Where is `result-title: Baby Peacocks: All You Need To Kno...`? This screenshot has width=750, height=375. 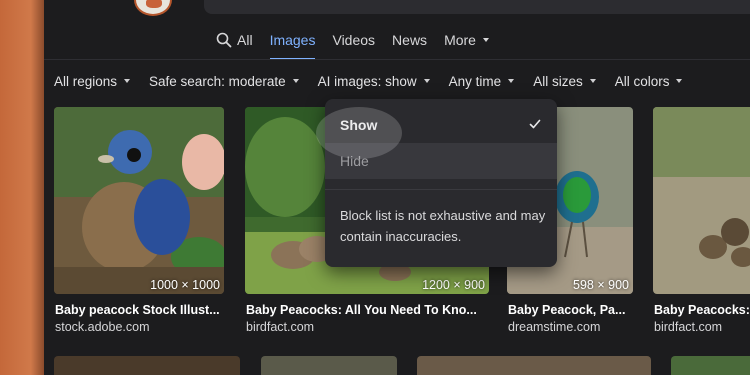 result-title: Baby Peacocks: All You Need To Kno... is located at coordinates (368, 310).